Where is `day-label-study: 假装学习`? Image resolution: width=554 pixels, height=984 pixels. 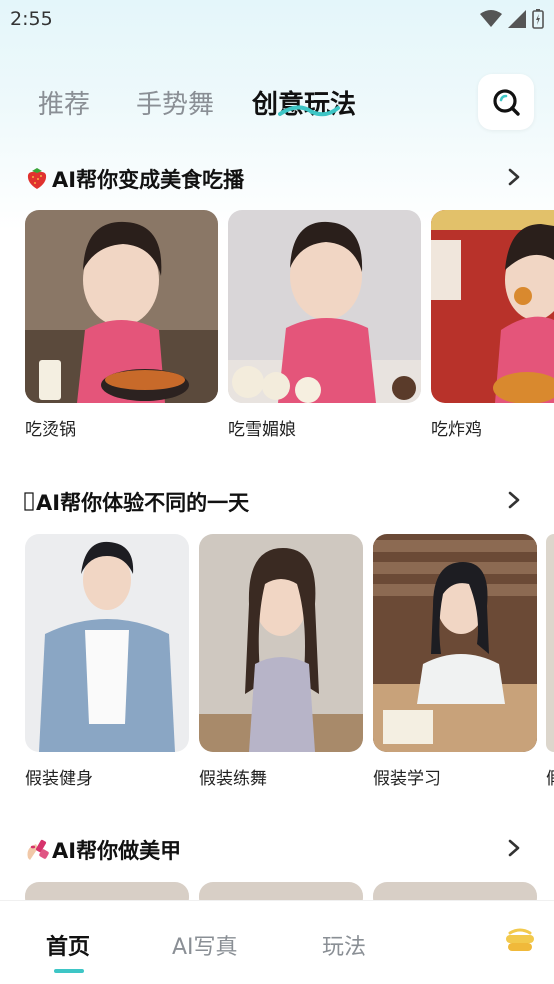 day-label-study: 假装学习 is located at coordinates (407, 779).